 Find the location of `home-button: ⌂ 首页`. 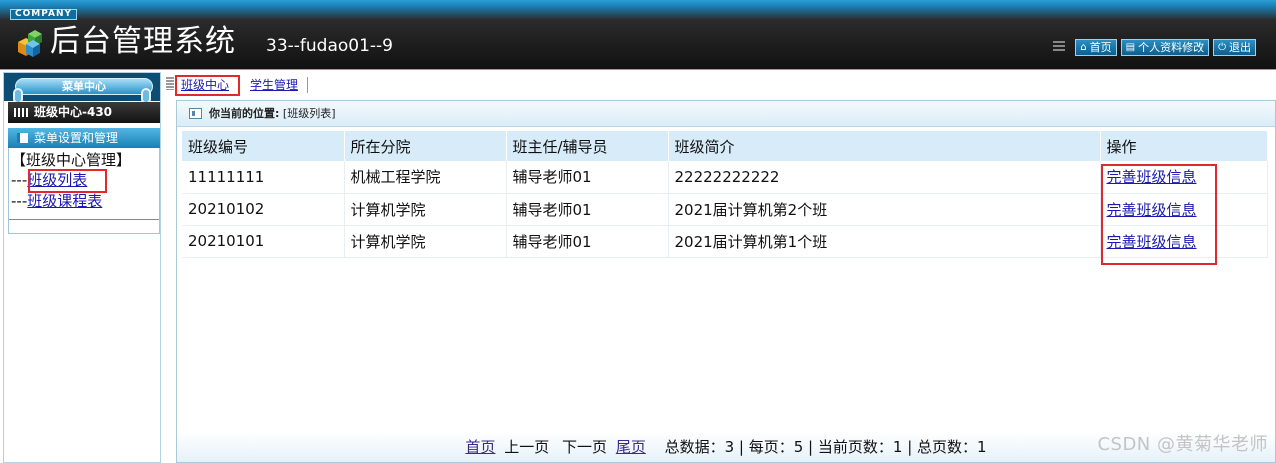

home-button: ⌂ 首页 is located at coordinates (1096, 47).